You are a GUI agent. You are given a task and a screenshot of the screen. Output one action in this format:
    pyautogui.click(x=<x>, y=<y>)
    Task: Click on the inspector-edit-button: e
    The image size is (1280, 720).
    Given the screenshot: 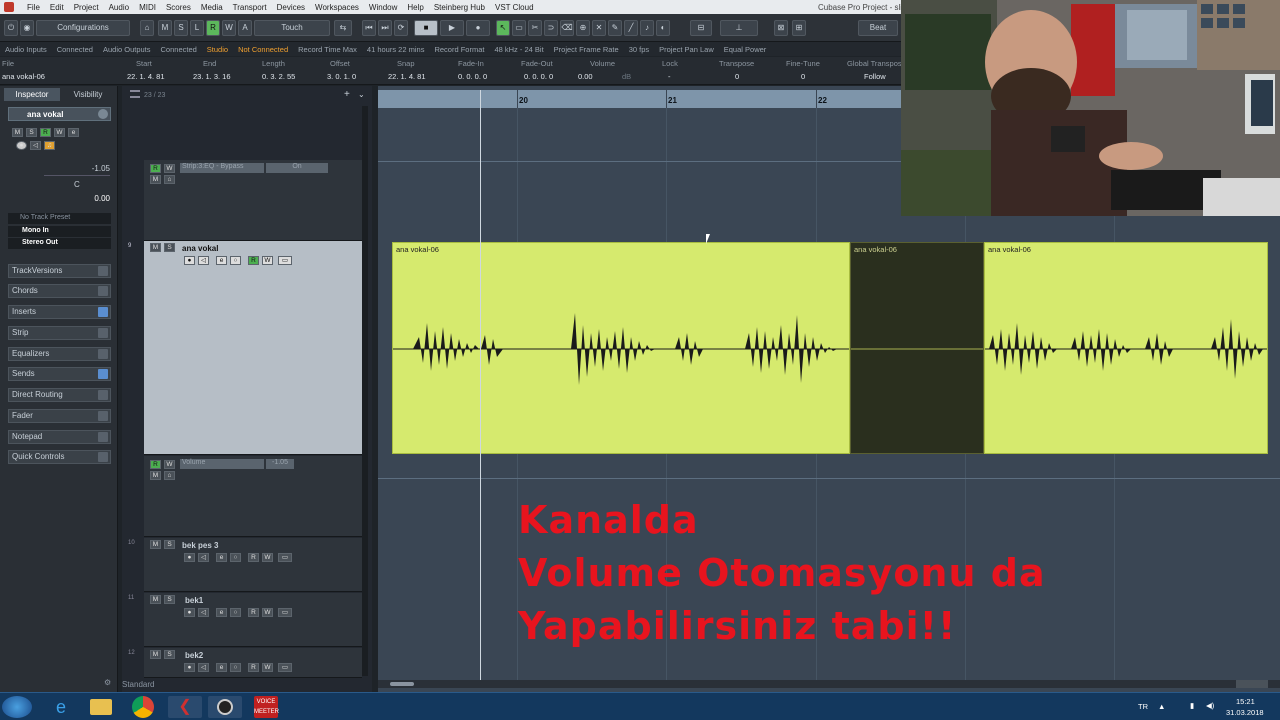 What is the action you would take?
    pyautogui.click(x=73, y=132)
    